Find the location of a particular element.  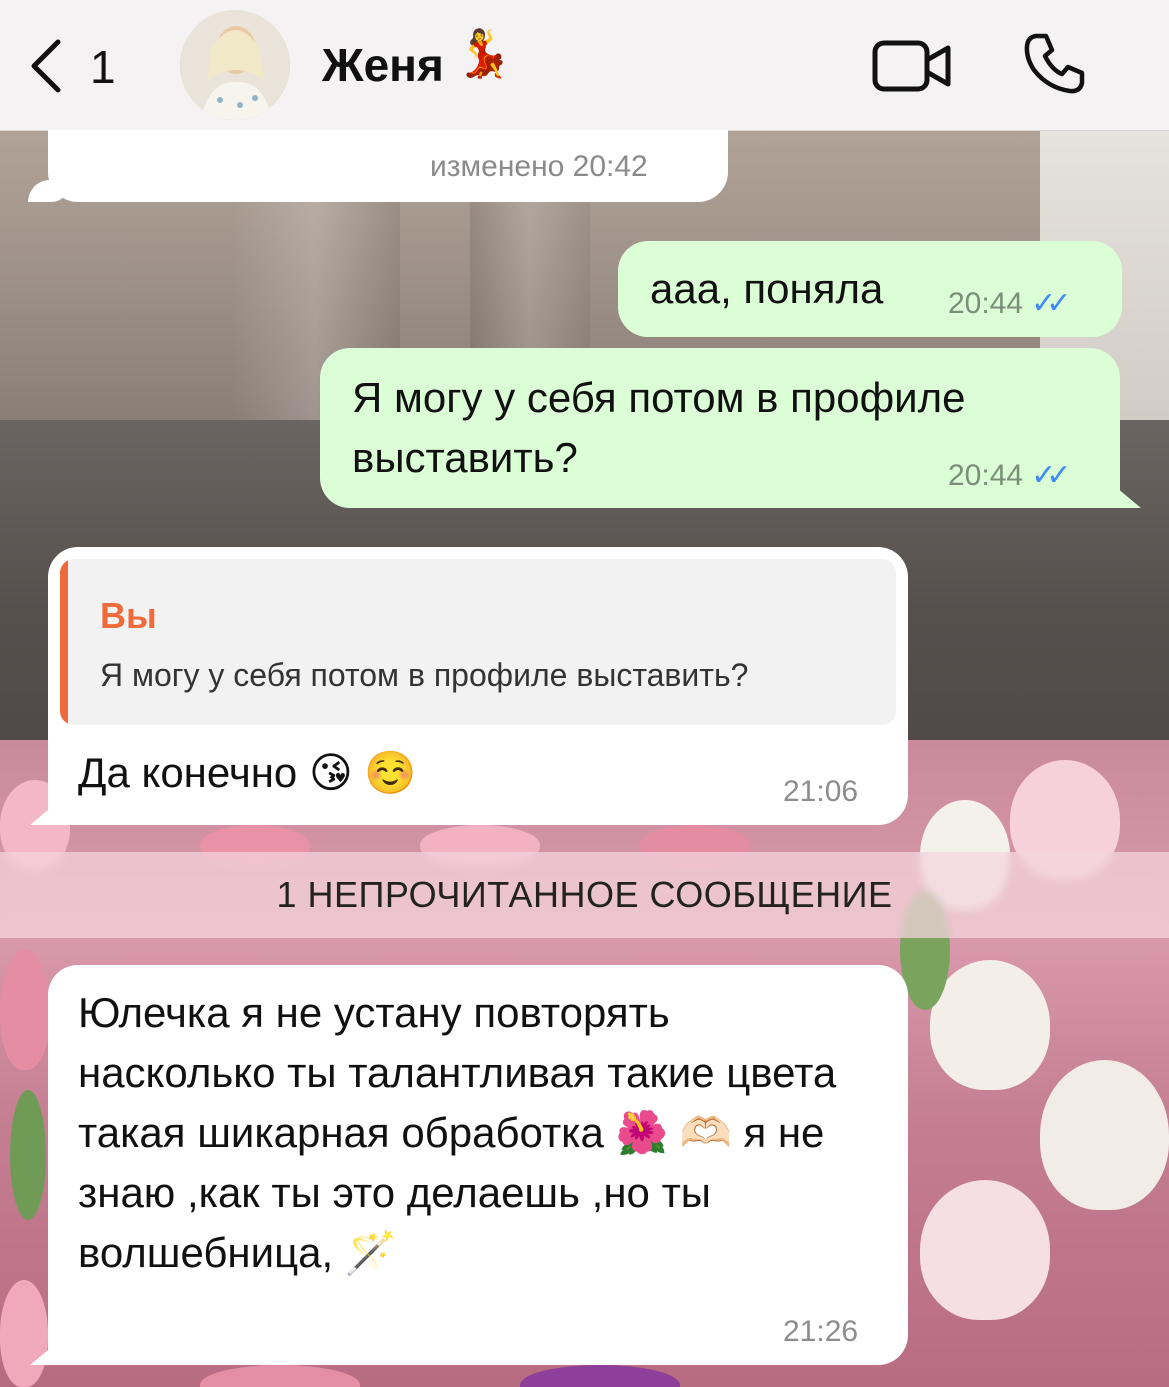

unread-messages-banner: 1 НЕПРОЧИТАННОЕ СООБЩЕНИЕ is located at coordinates (584, 895).